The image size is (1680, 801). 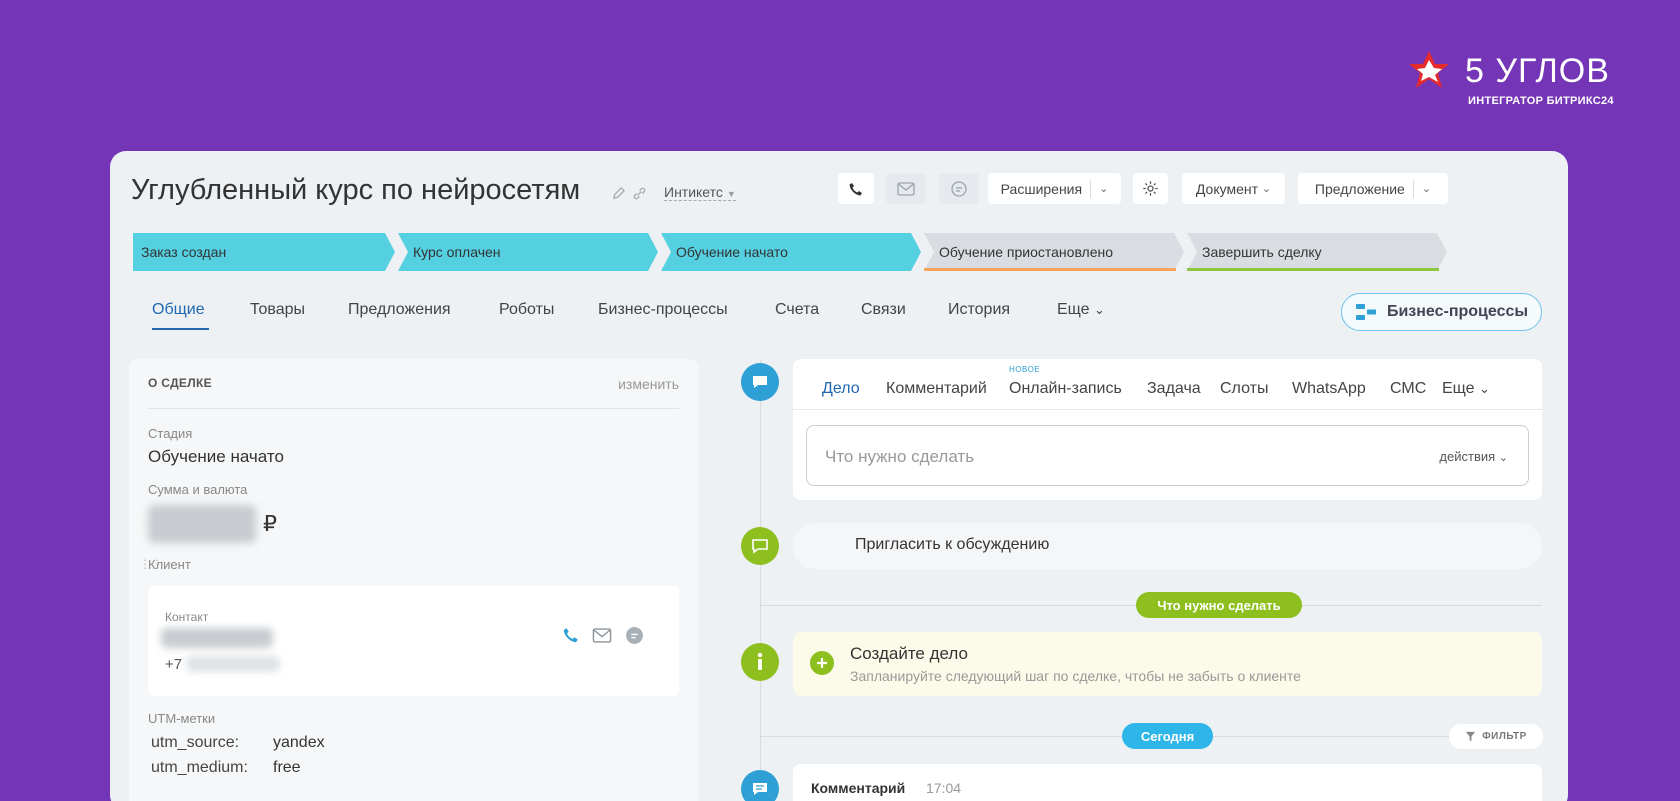 I want to click on email-button, so click(x=906, y=188).